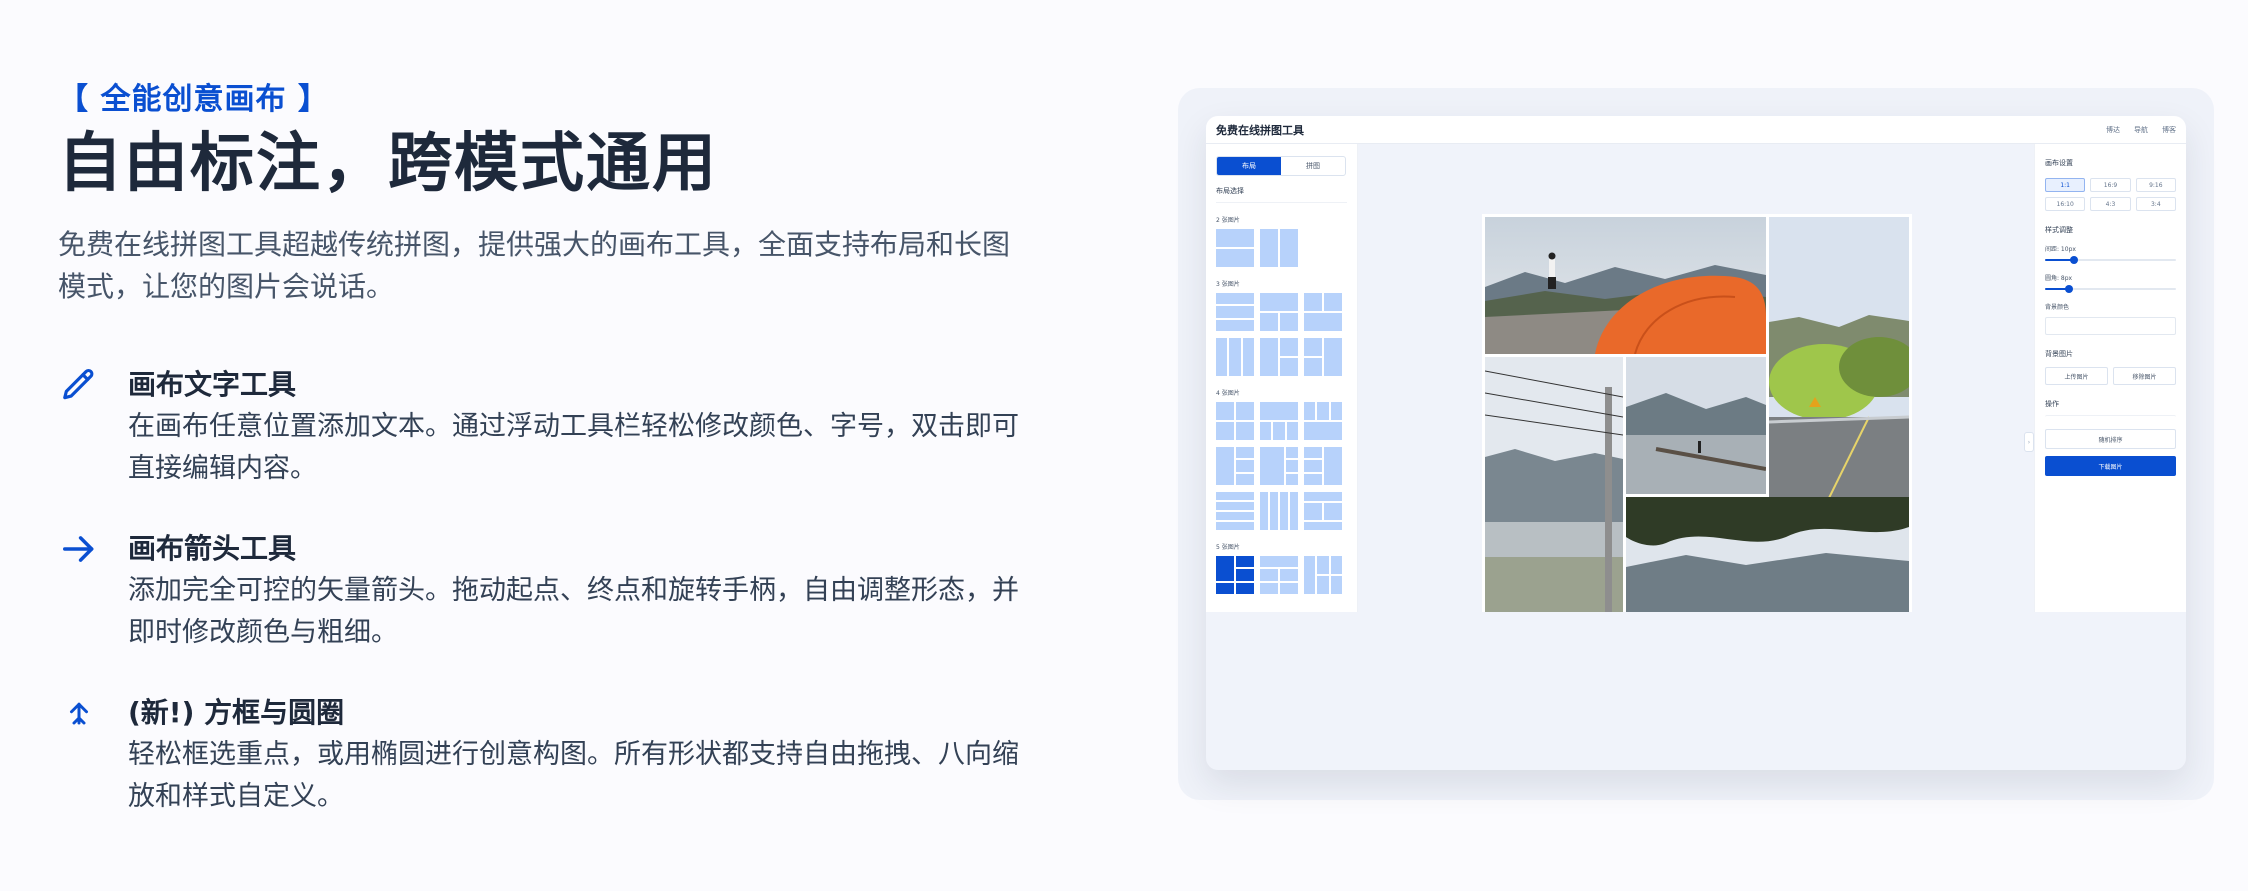  I want to click on app-topbar: 免费在线拼图工具 博达 导航 博客, so click(1696, 130).